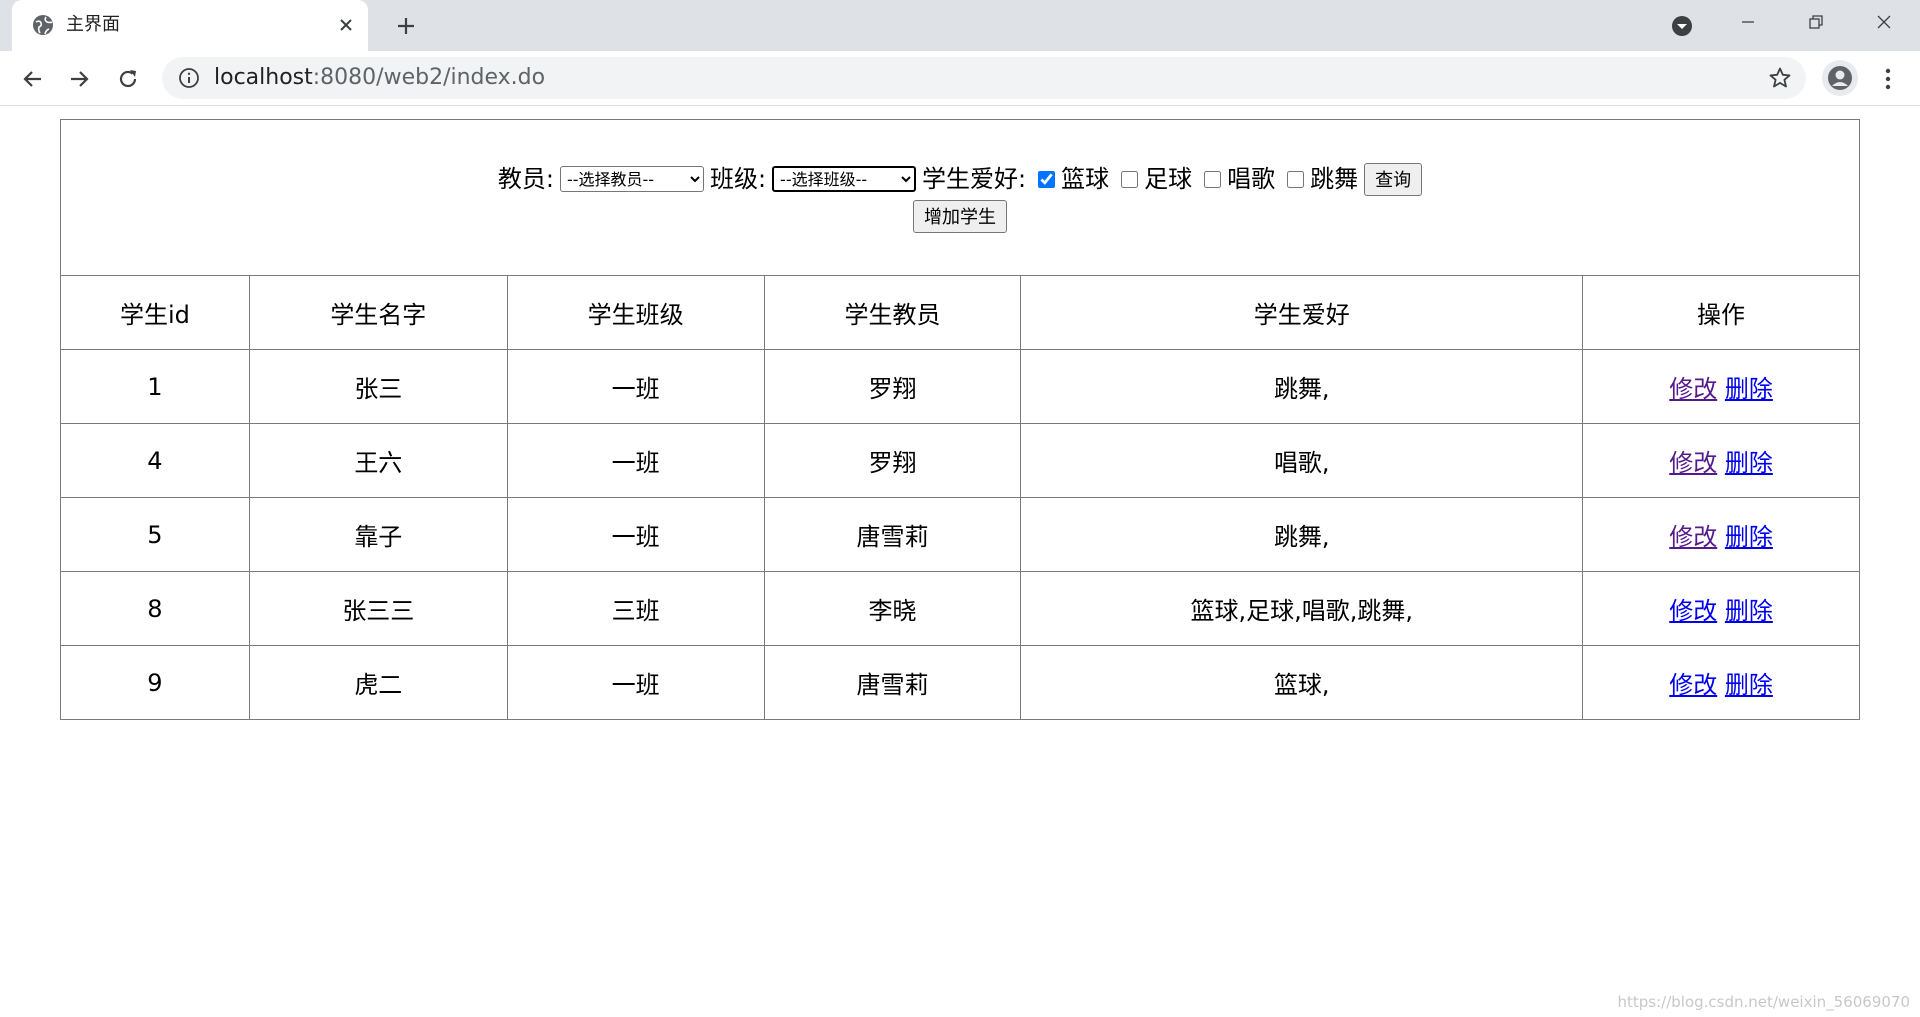  I want to click on hobby-football: 足球, so click(1153, 179).